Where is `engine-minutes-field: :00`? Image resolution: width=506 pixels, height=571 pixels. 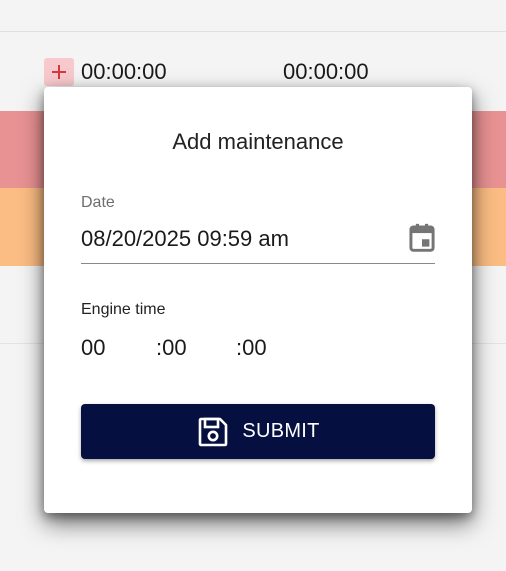
engine-minutes-field: :00 is located at coordinates (171, 348).